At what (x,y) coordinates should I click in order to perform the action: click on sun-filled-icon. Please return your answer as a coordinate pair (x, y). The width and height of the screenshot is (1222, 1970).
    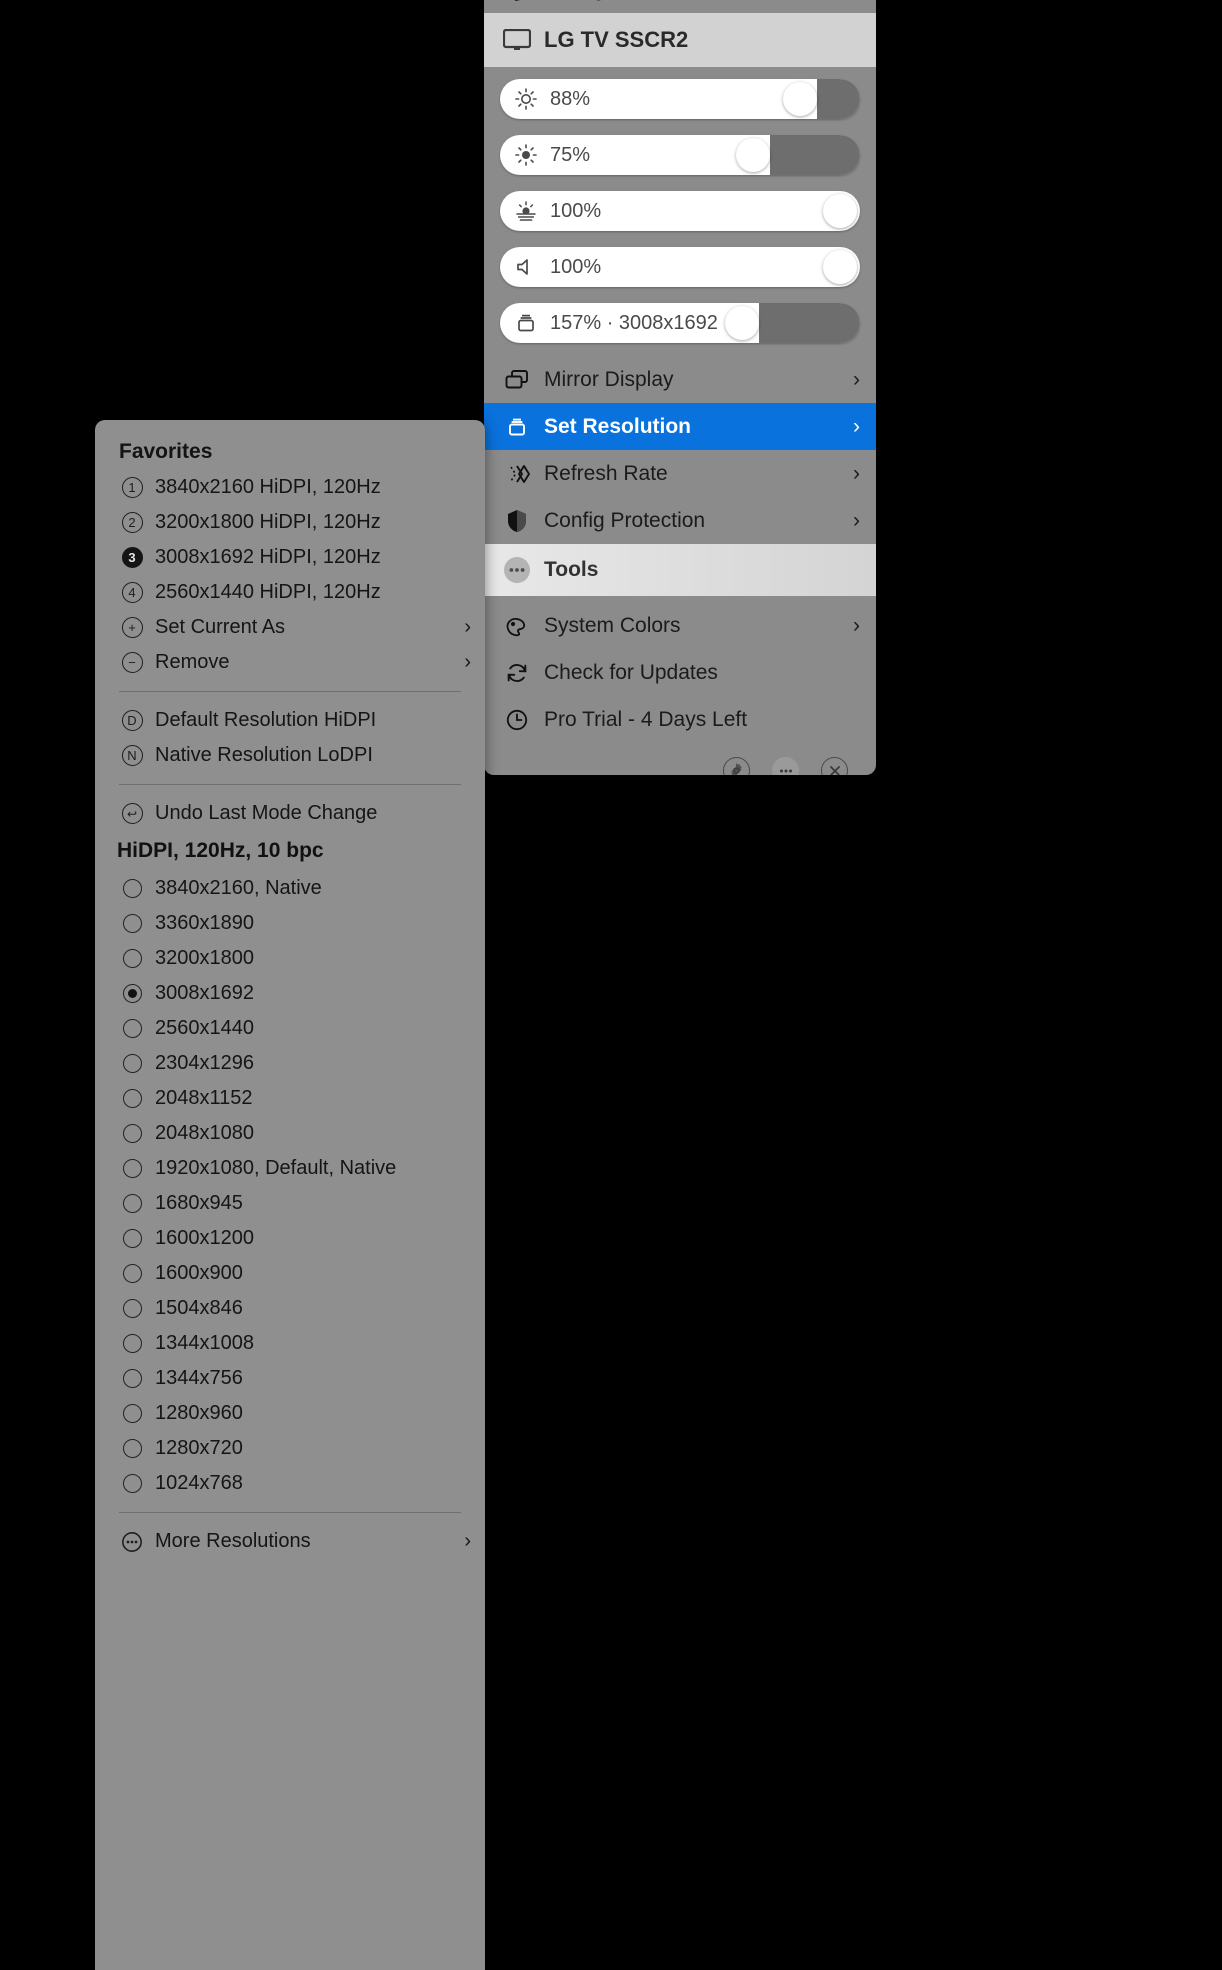
    Looking at the image, I should click on (526, 155).